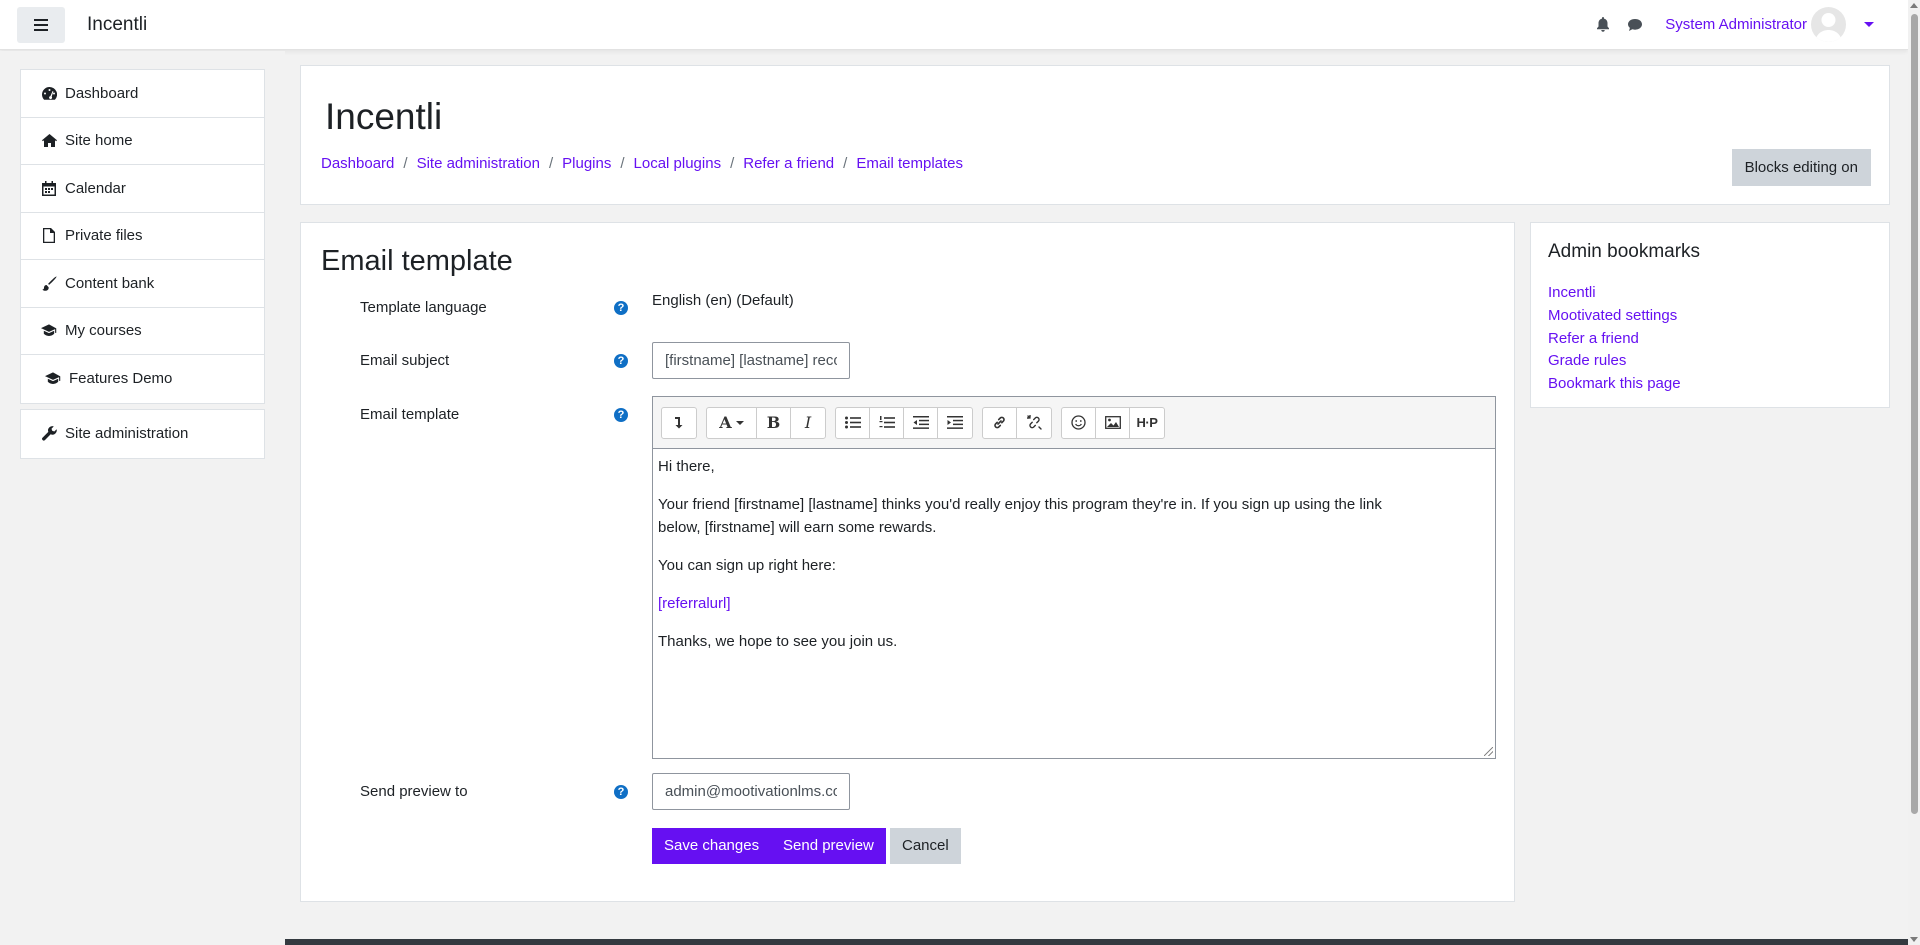 This screenshot has height=945, width=1920. What do you see at coordinates (679, 423) in the screenshot?
I see `show-more-buttons` at bounding box center [679, 423].